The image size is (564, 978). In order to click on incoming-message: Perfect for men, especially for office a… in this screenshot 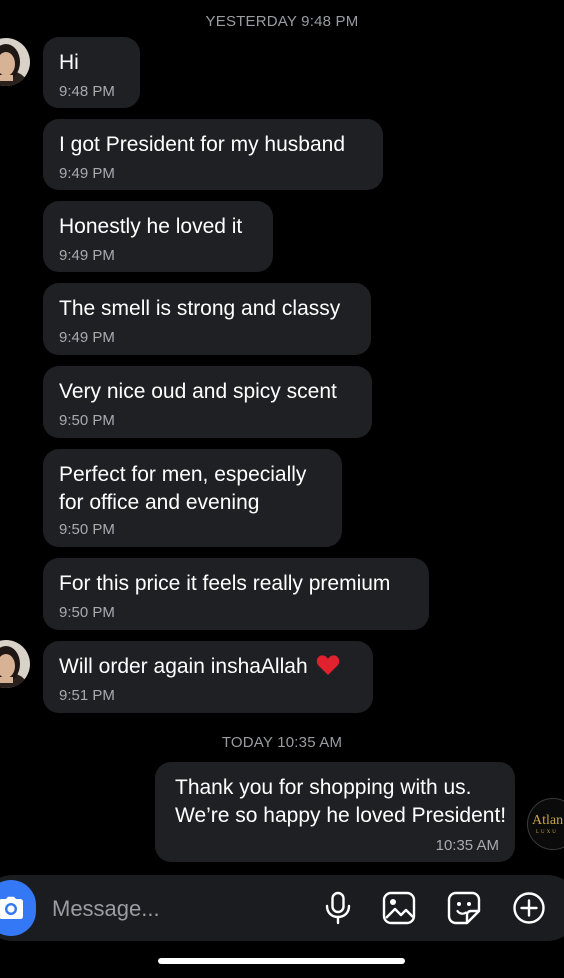, I will do `click(192, 498)`.